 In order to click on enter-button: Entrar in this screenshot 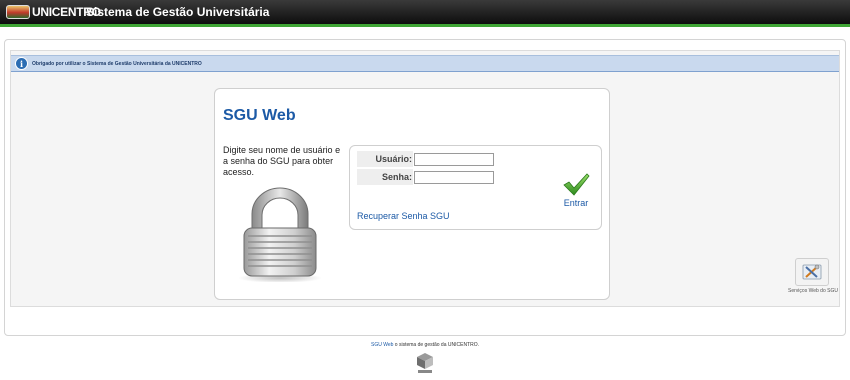, I will do `click(576, 191)`.